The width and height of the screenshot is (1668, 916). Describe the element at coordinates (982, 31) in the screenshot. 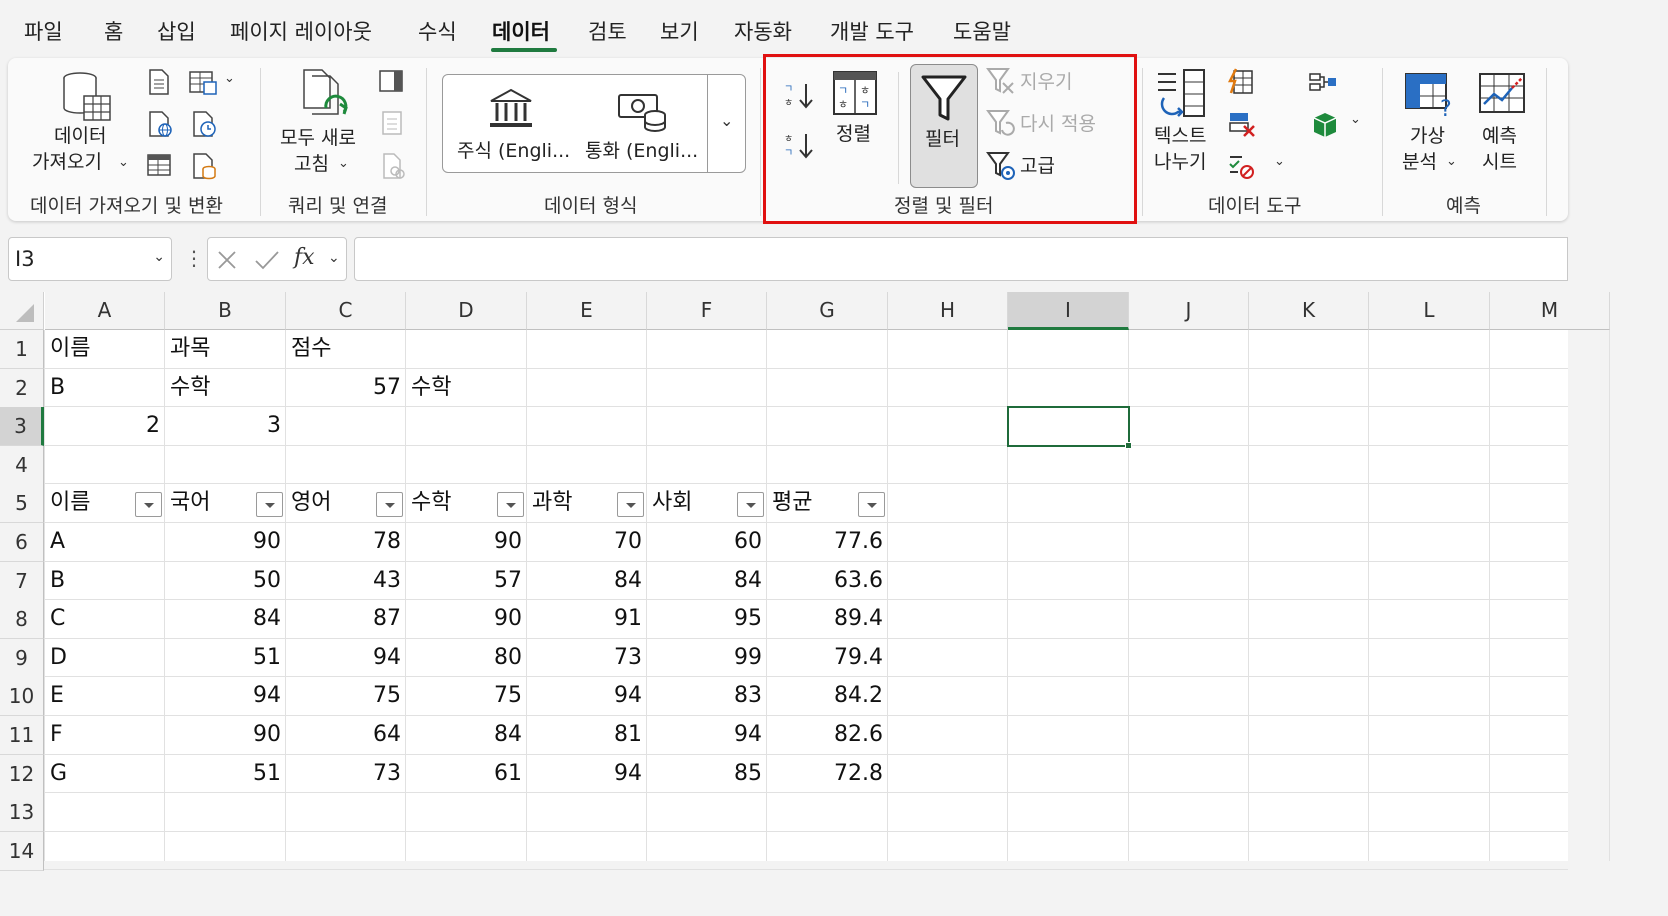

I see `tab-help: 도움말` at that location.